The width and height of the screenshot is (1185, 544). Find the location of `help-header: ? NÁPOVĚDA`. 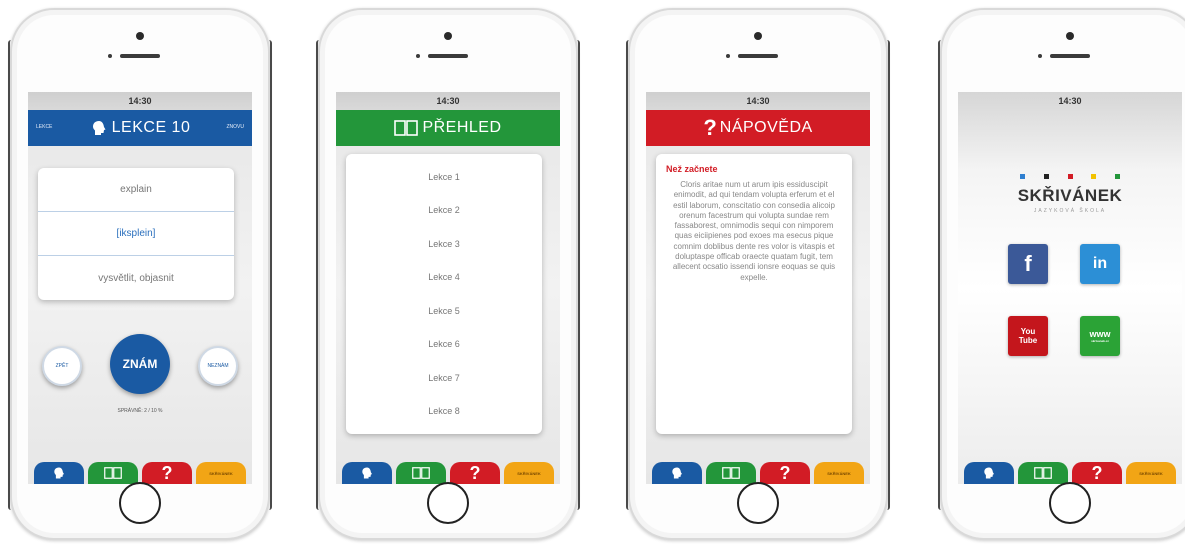

help-header: ? NÁPOVĚDA is located at coordinates (758, 128).